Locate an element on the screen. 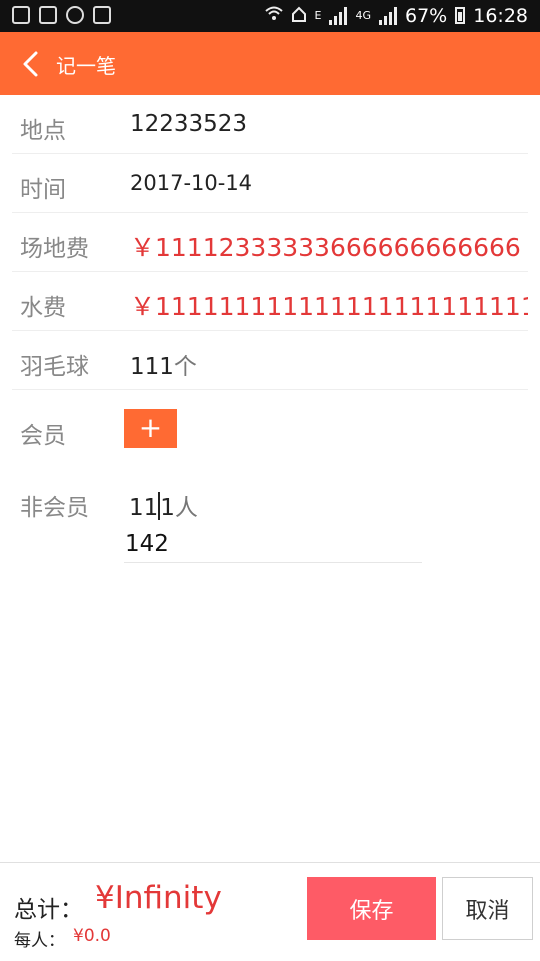 The height and width of the screenshot is (961, 540). calendar-icon is located at coordinates (48, 15).